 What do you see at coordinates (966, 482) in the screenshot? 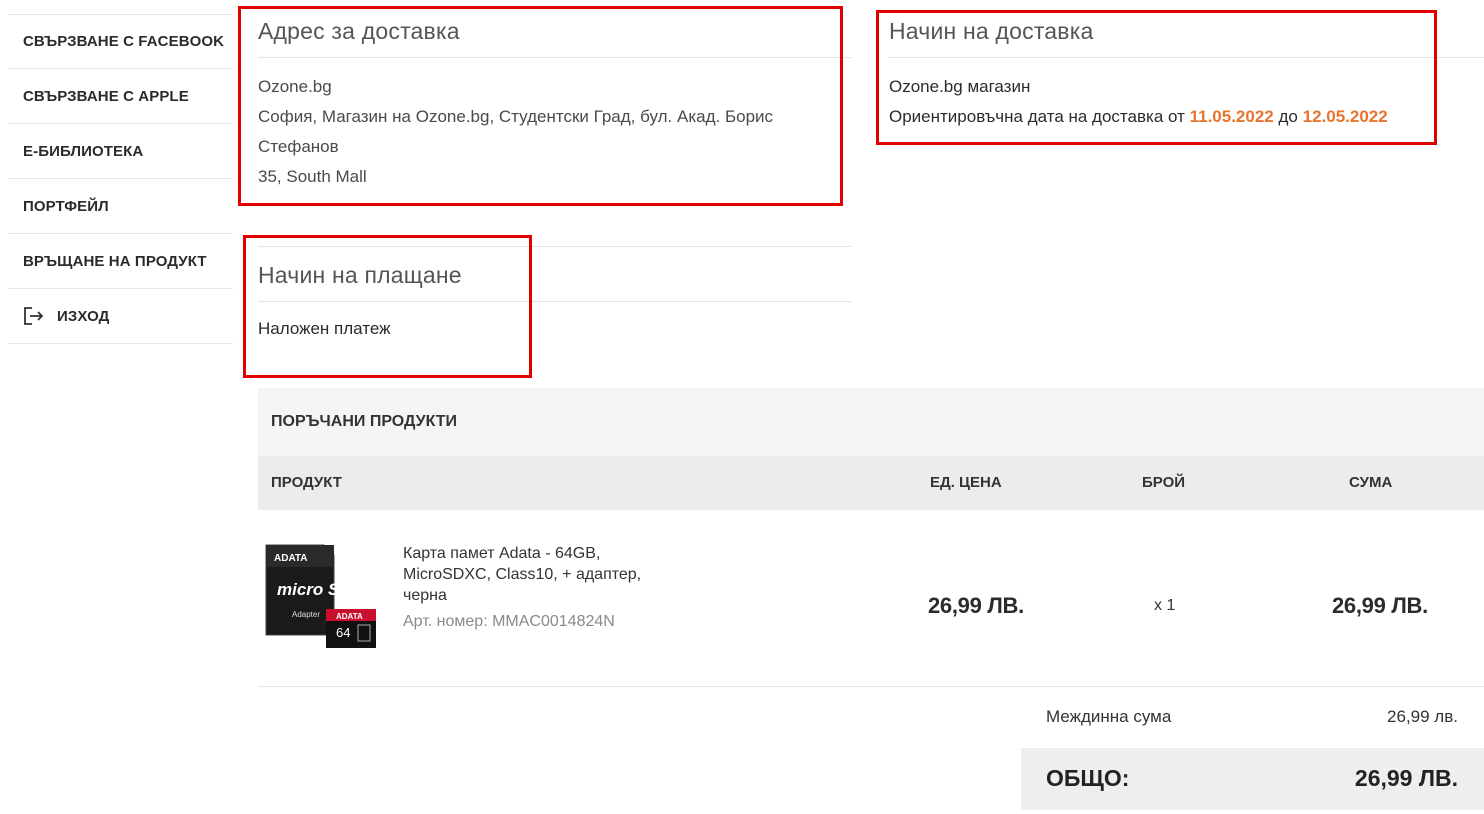
I see `column-unit-price: ЕД. ЦЕНА` at bounding box center [966, 482].